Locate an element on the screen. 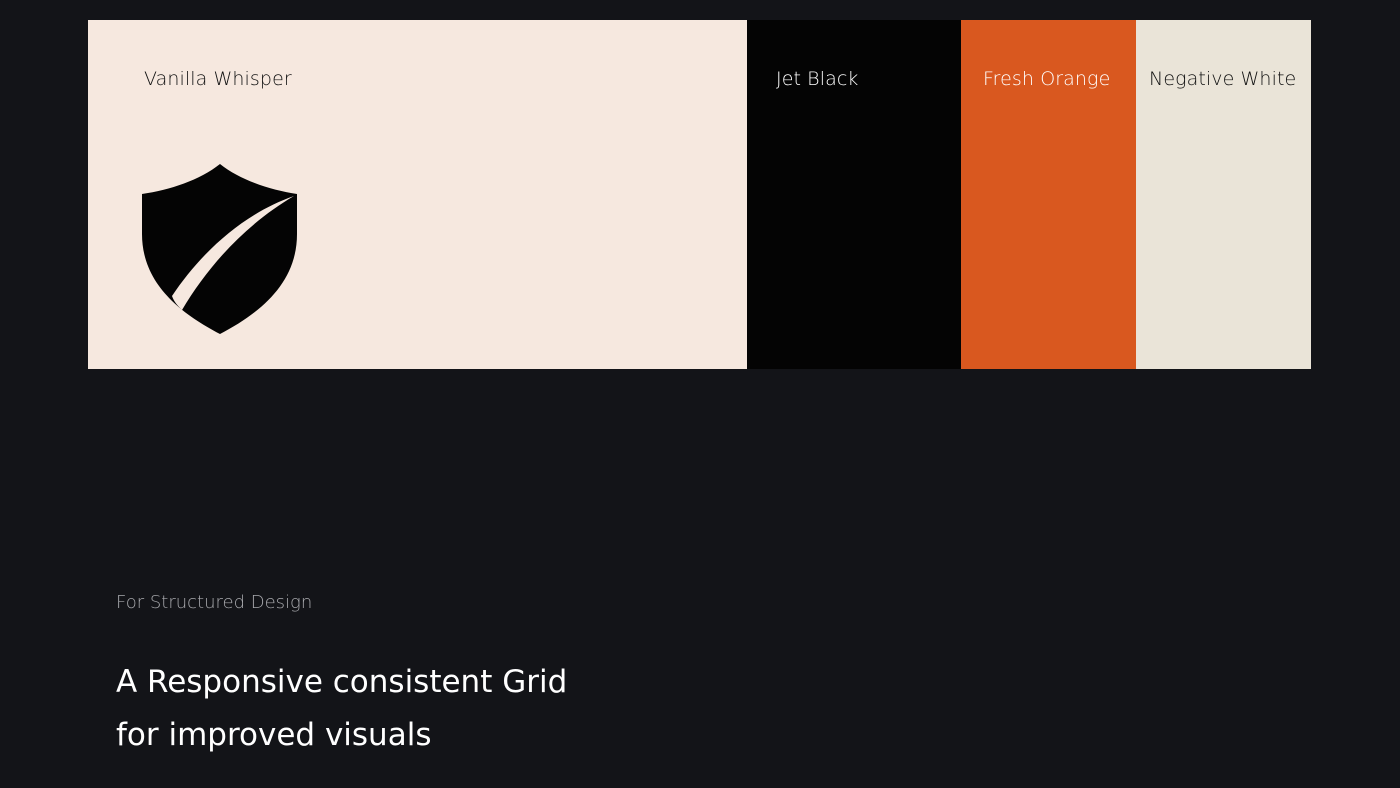 This screenshot has width=1400, height=788. swatch-fresh-orange: Fresh Orange is located at coordinates (1048, 194).